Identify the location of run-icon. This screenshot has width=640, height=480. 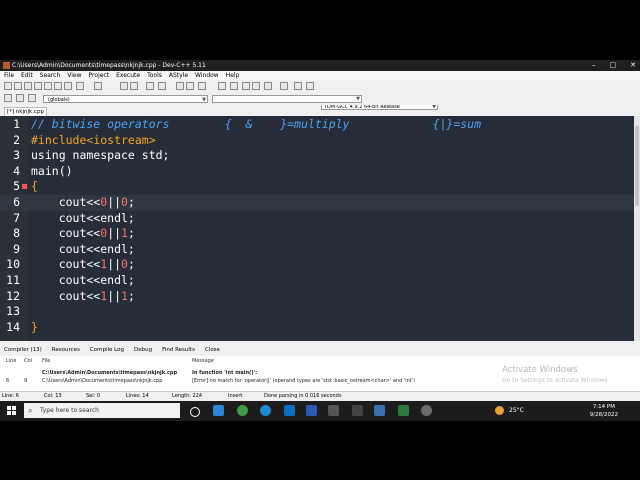
(234, 86).